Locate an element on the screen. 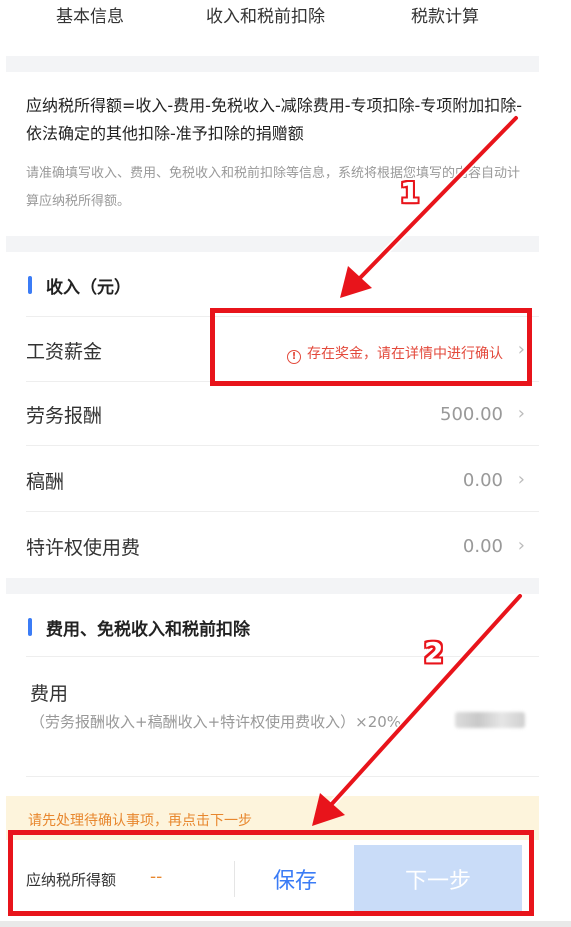  annotation-marker-2: 2 is located at coordinates (434, 652).